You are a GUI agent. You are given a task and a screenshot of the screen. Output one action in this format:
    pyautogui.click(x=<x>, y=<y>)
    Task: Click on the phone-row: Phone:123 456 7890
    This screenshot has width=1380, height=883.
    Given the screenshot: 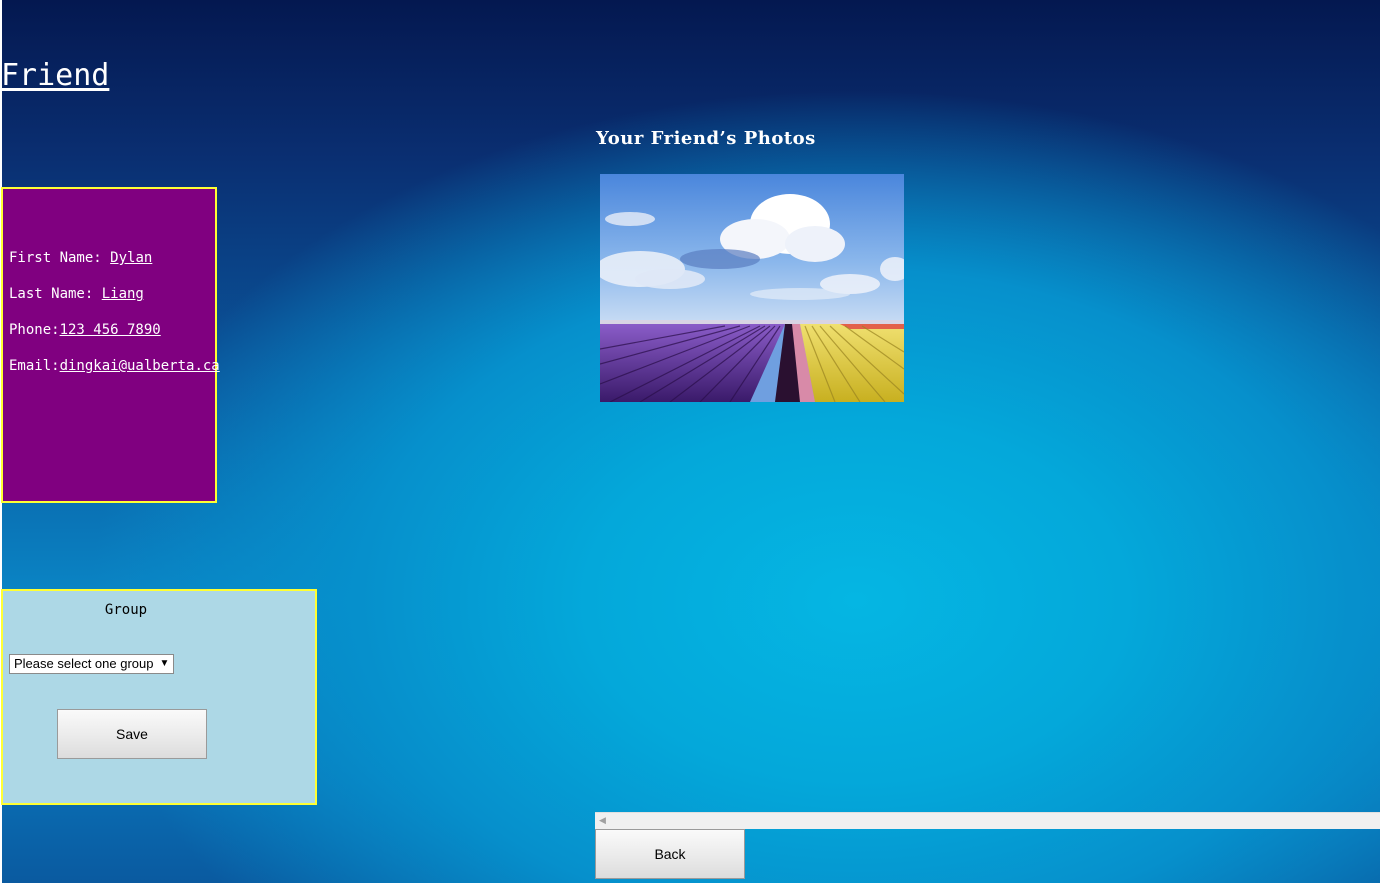 What is the action you would take?
    pyautogui.click(x=85, y=330)
    